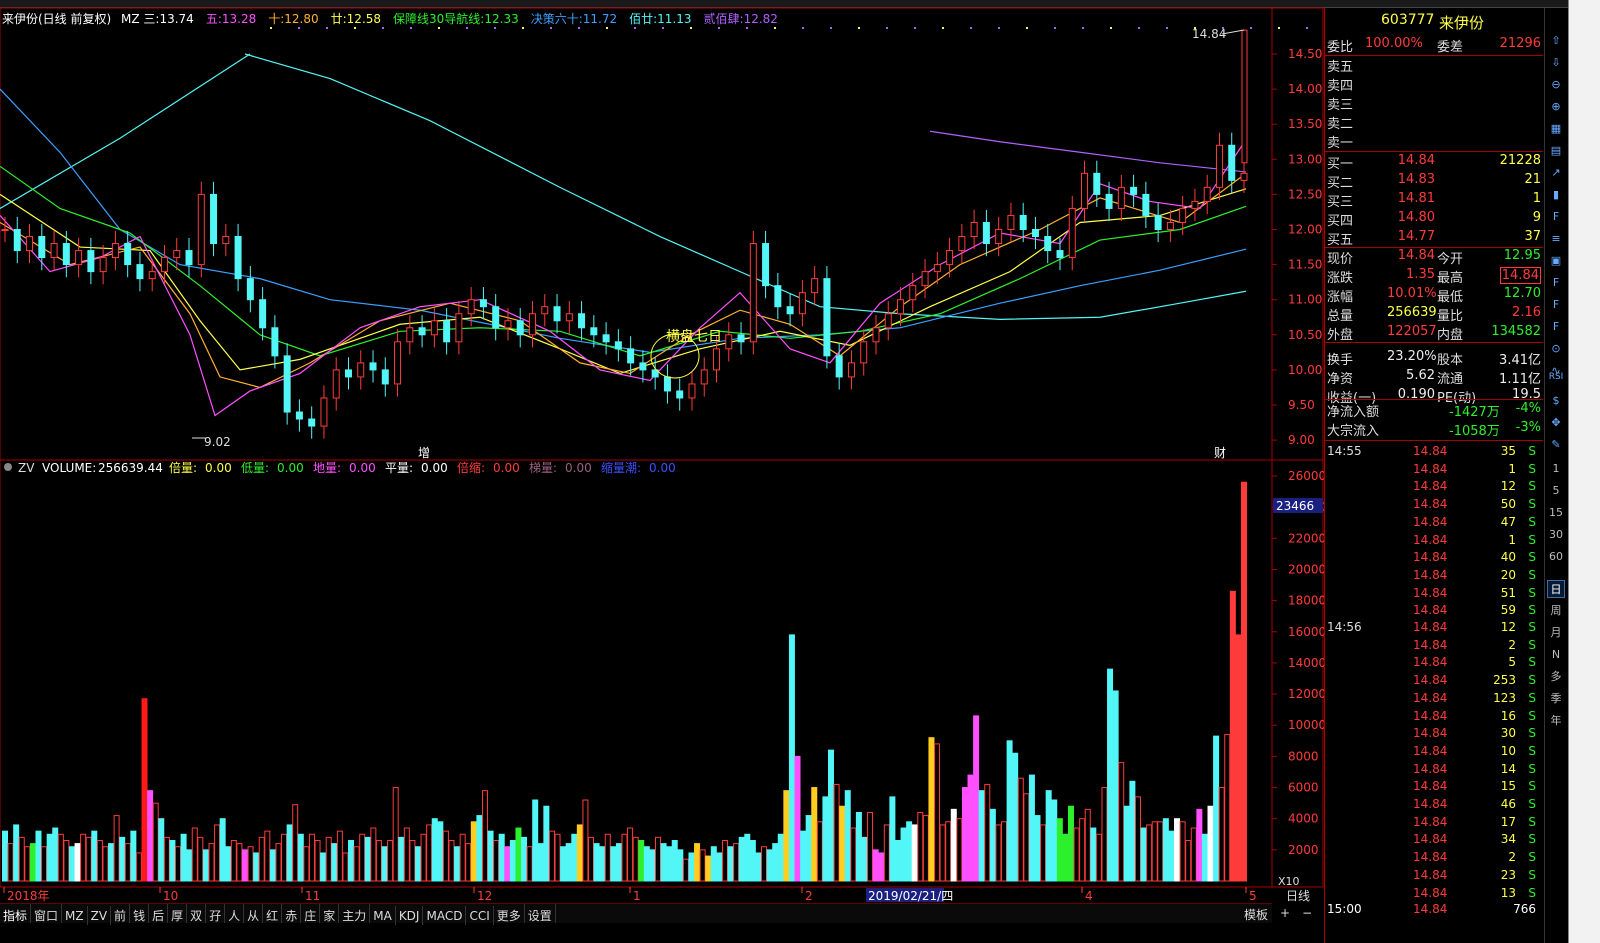 Image resolution: width=1600 pixels, height=943 pixels. I want to click on quote-label: 总量, so click(1340, 316).